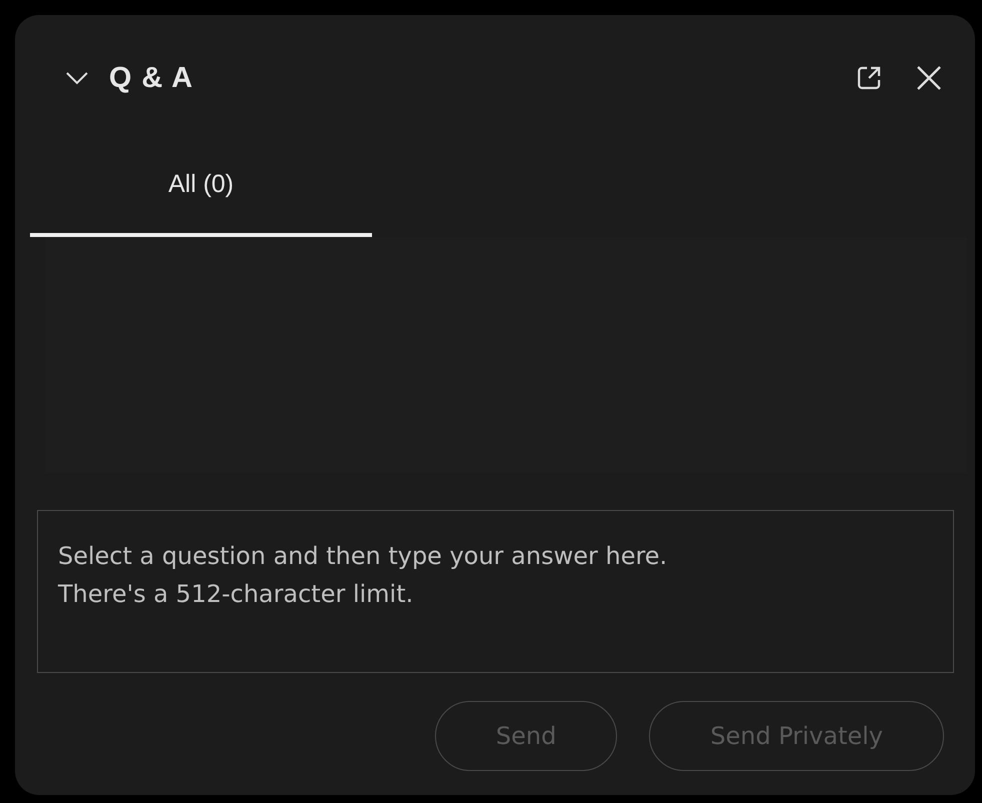  I want to click on pop-out-icon, so click(869, 78).